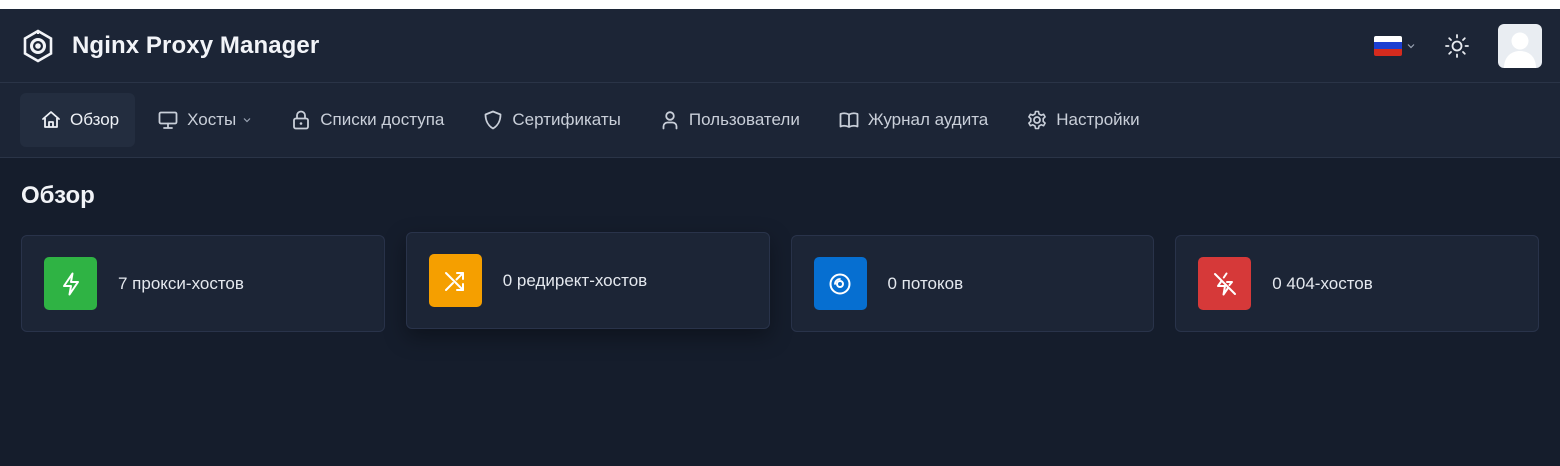 Image resolution: width=1560 pixels, height=466 pixels. I want to click on sun-icon, so click(1457, 45).